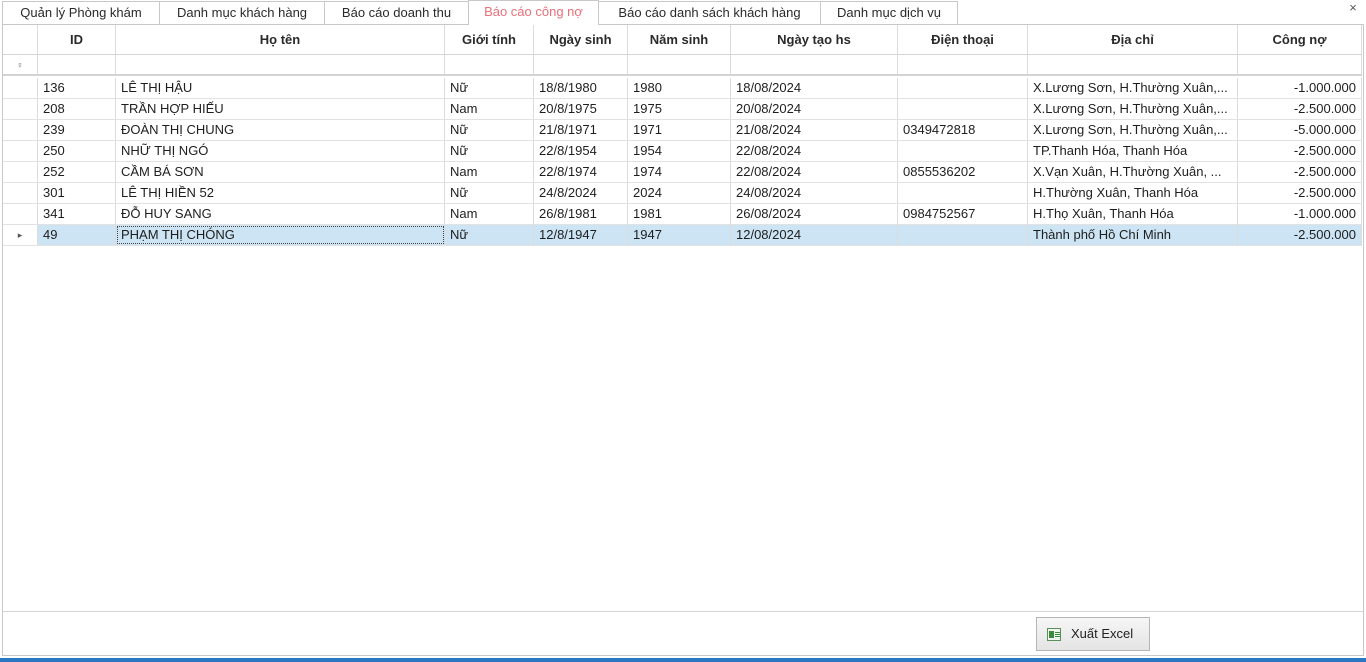 The height and width of the screenshot is (662, 1366). Describe the element at coordinates (814, 214) in the screenshot. I see `cell-ngay-tao-hs: 26/08/2024` at that location.